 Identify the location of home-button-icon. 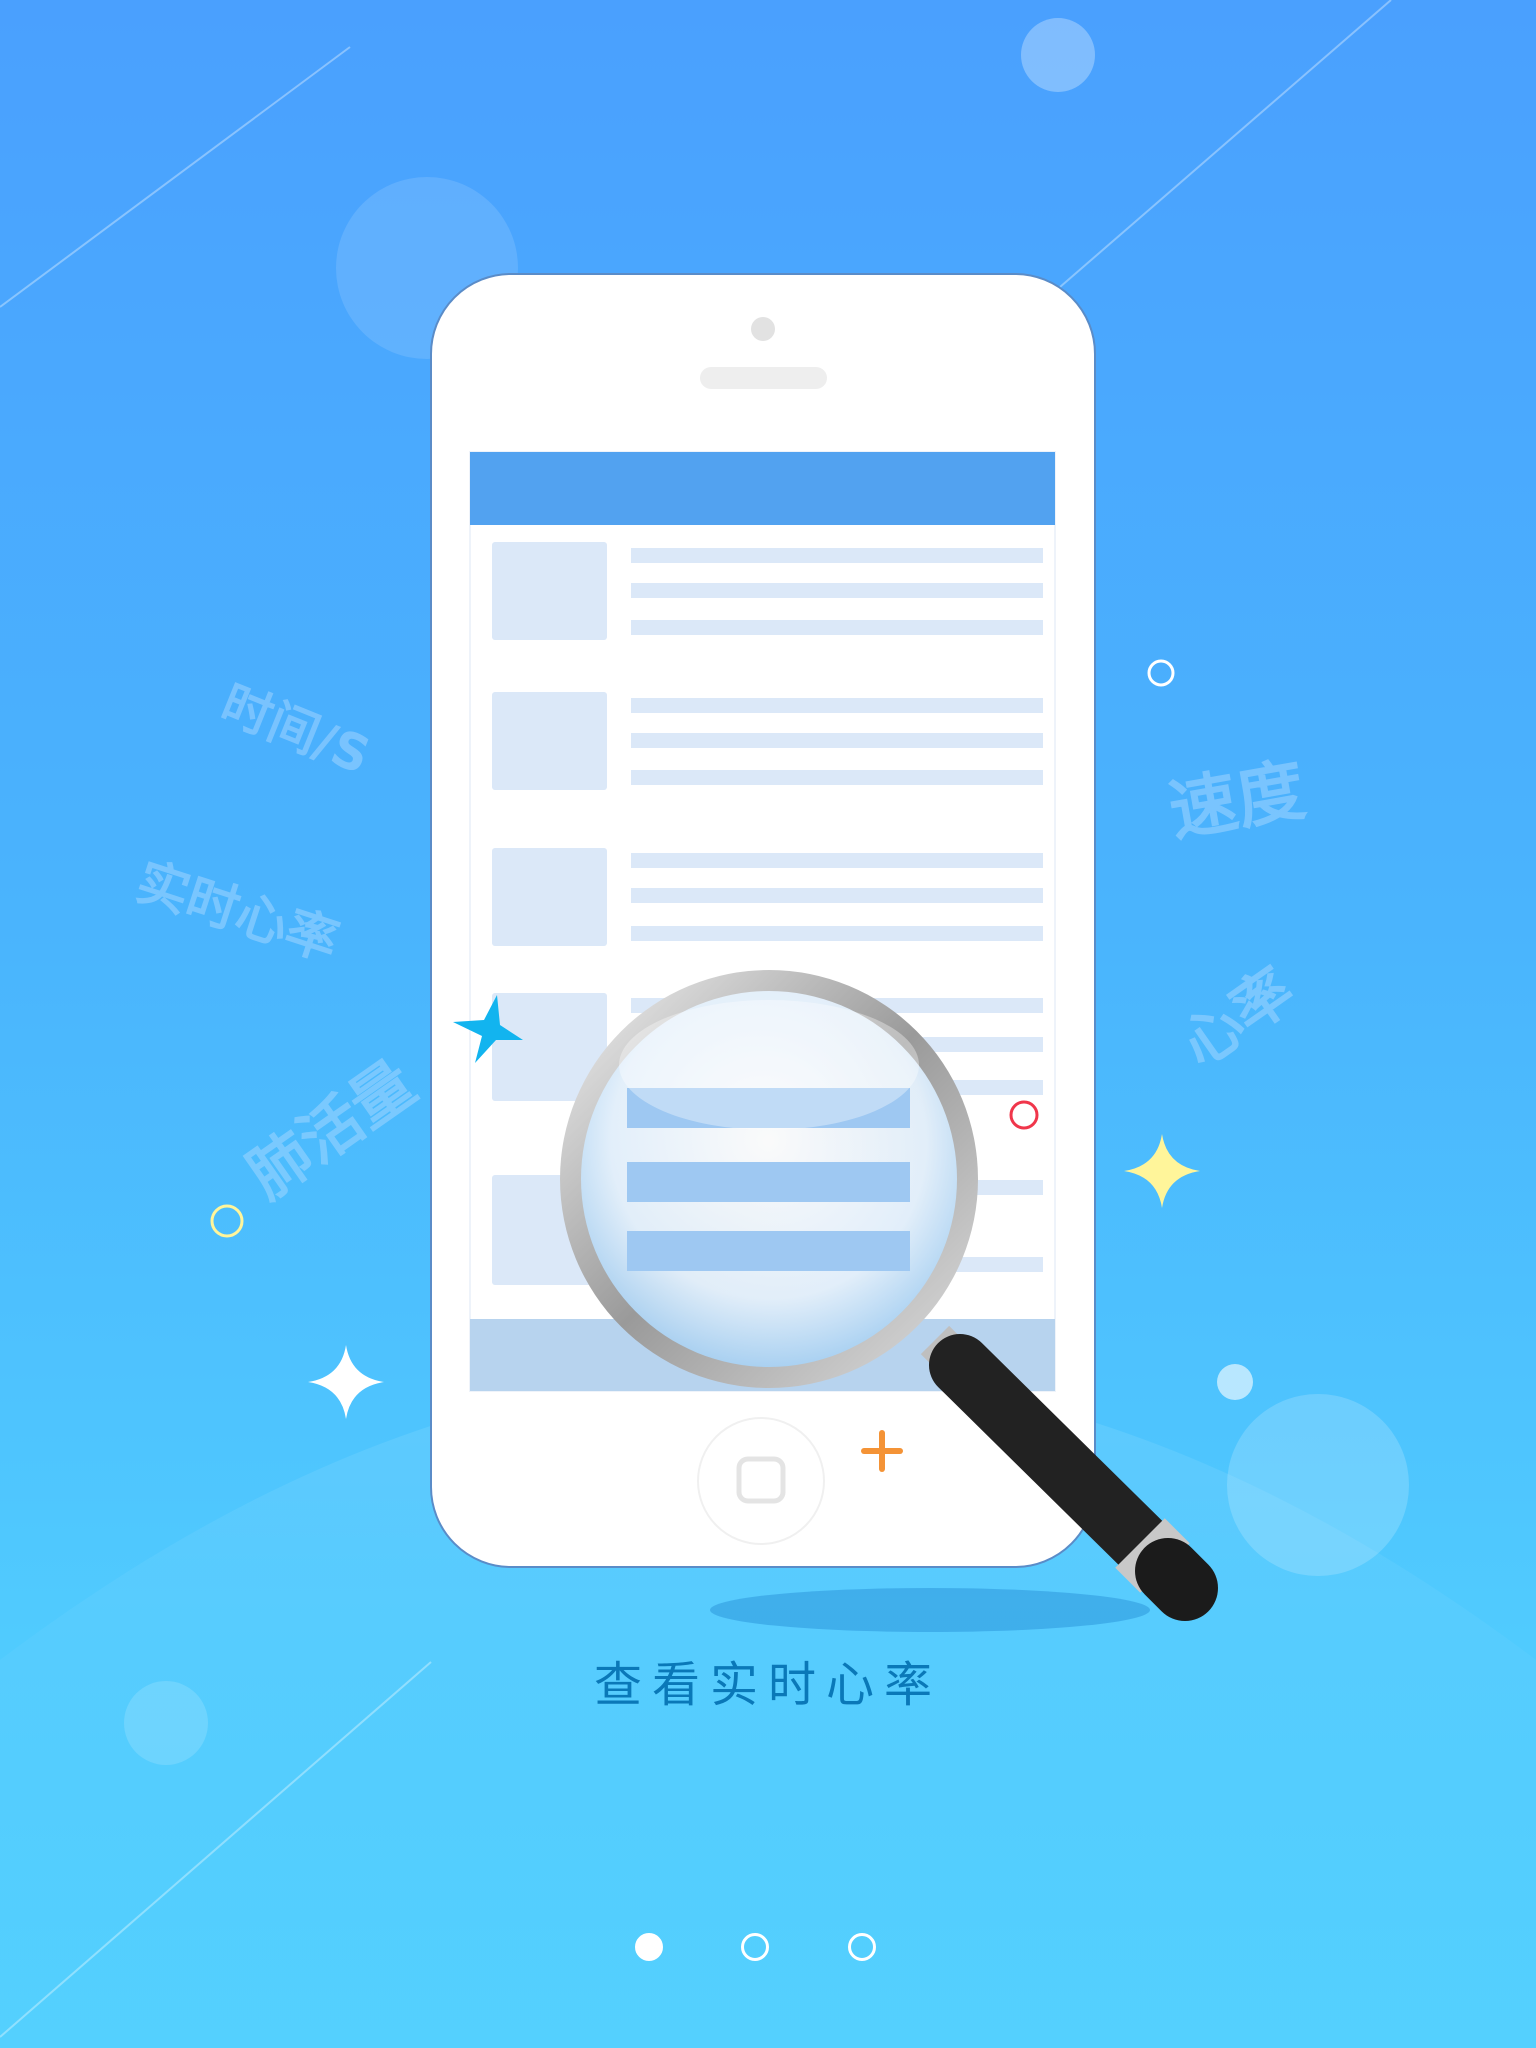
(761, 1481).